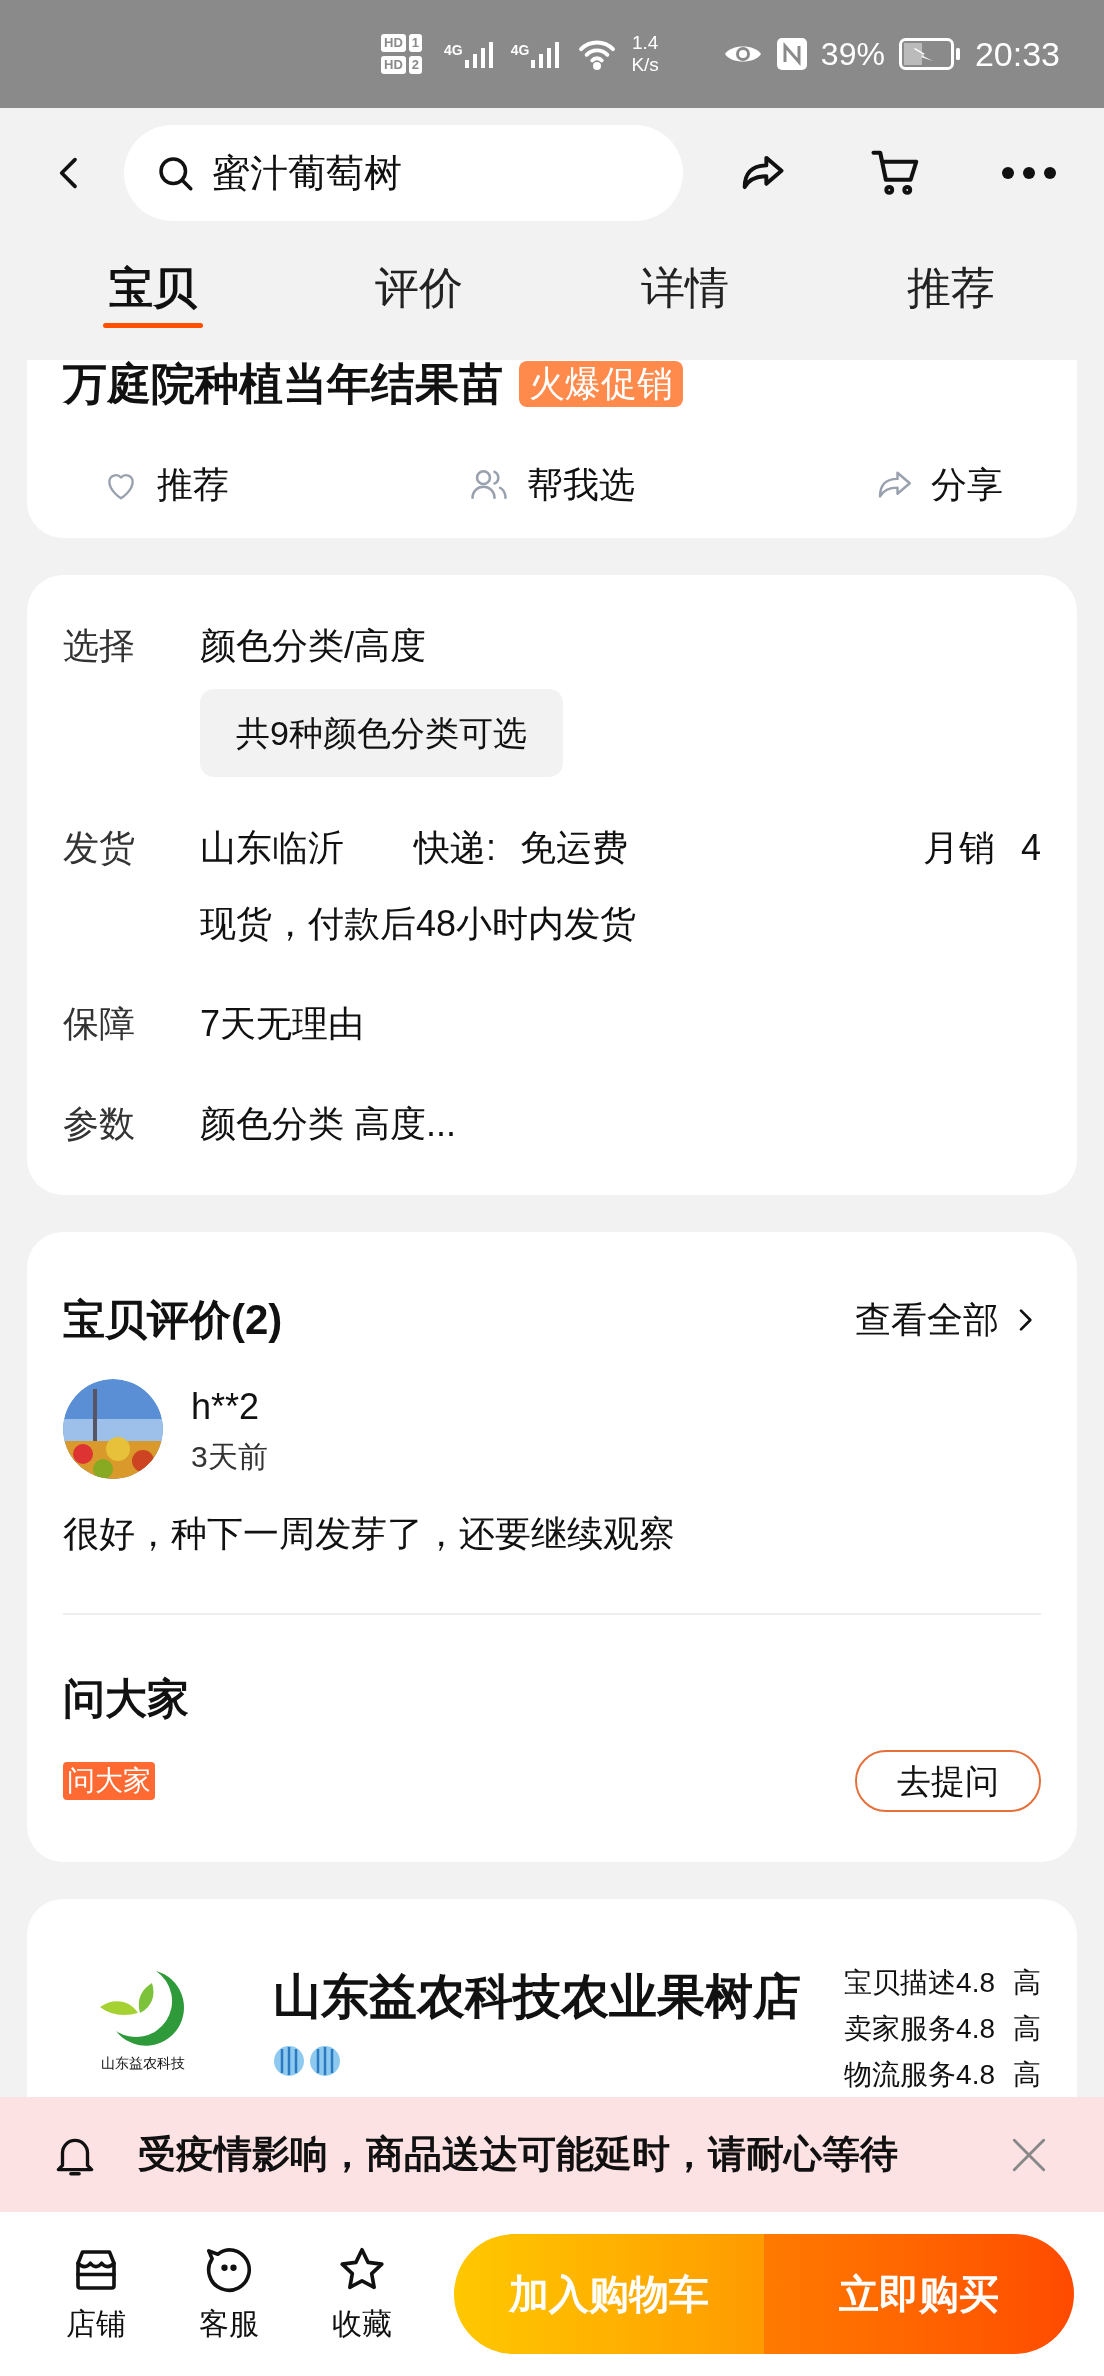  Describe the element at coordinates (415, 43) in the screenshot. I see `sim-slot: 1` at that location.